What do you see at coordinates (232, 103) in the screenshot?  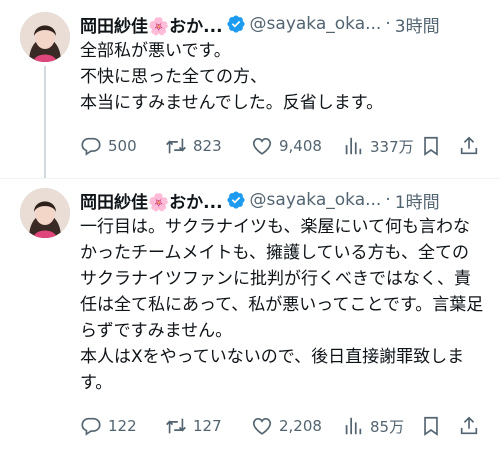 I see `tweet-text-line: 本当にすみませんでした。反省します。` at bounding box center [232, 103].